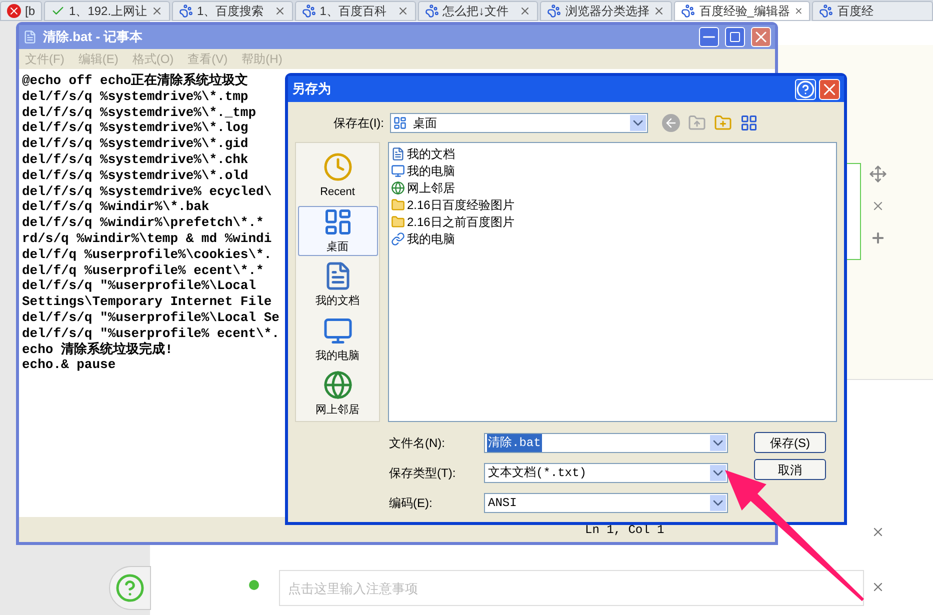 The width and height of the screenshot is (933, 615). What do you see at coordinates (625, 530) in the screenshot?
I see `status-text: Ln 1, Col 1` at bounding box center [625, 530].